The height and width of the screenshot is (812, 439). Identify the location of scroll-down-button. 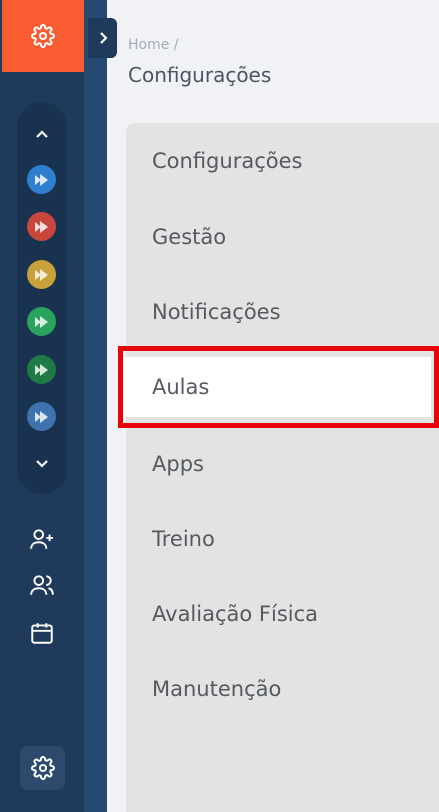
(42, 463).